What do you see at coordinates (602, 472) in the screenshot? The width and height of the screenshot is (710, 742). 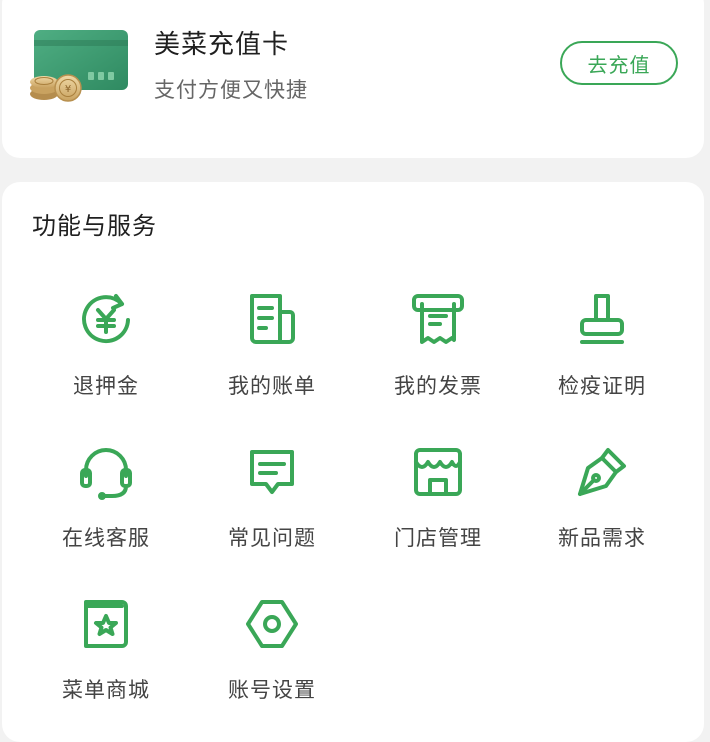 I see `pen-nib-icon` at bounding box center [602, 472].